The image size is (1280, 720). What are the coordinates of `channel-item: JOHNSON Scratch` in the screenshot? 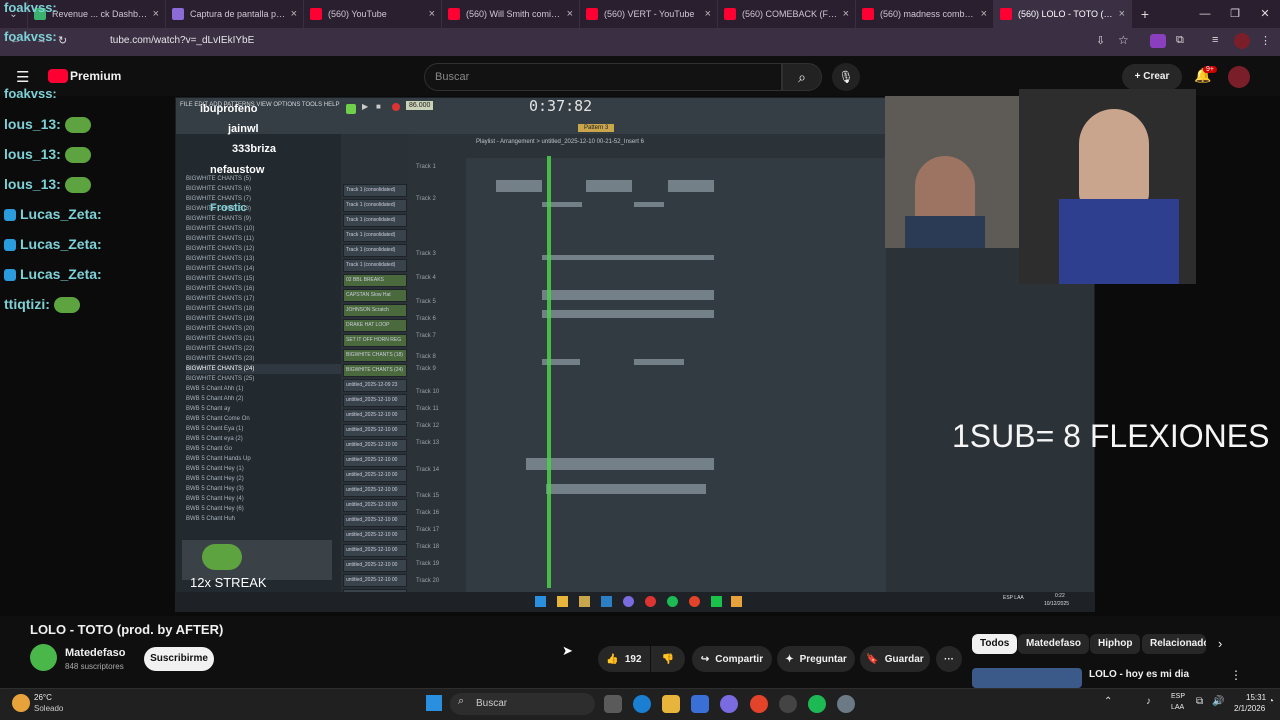 It's located at (375, 310).